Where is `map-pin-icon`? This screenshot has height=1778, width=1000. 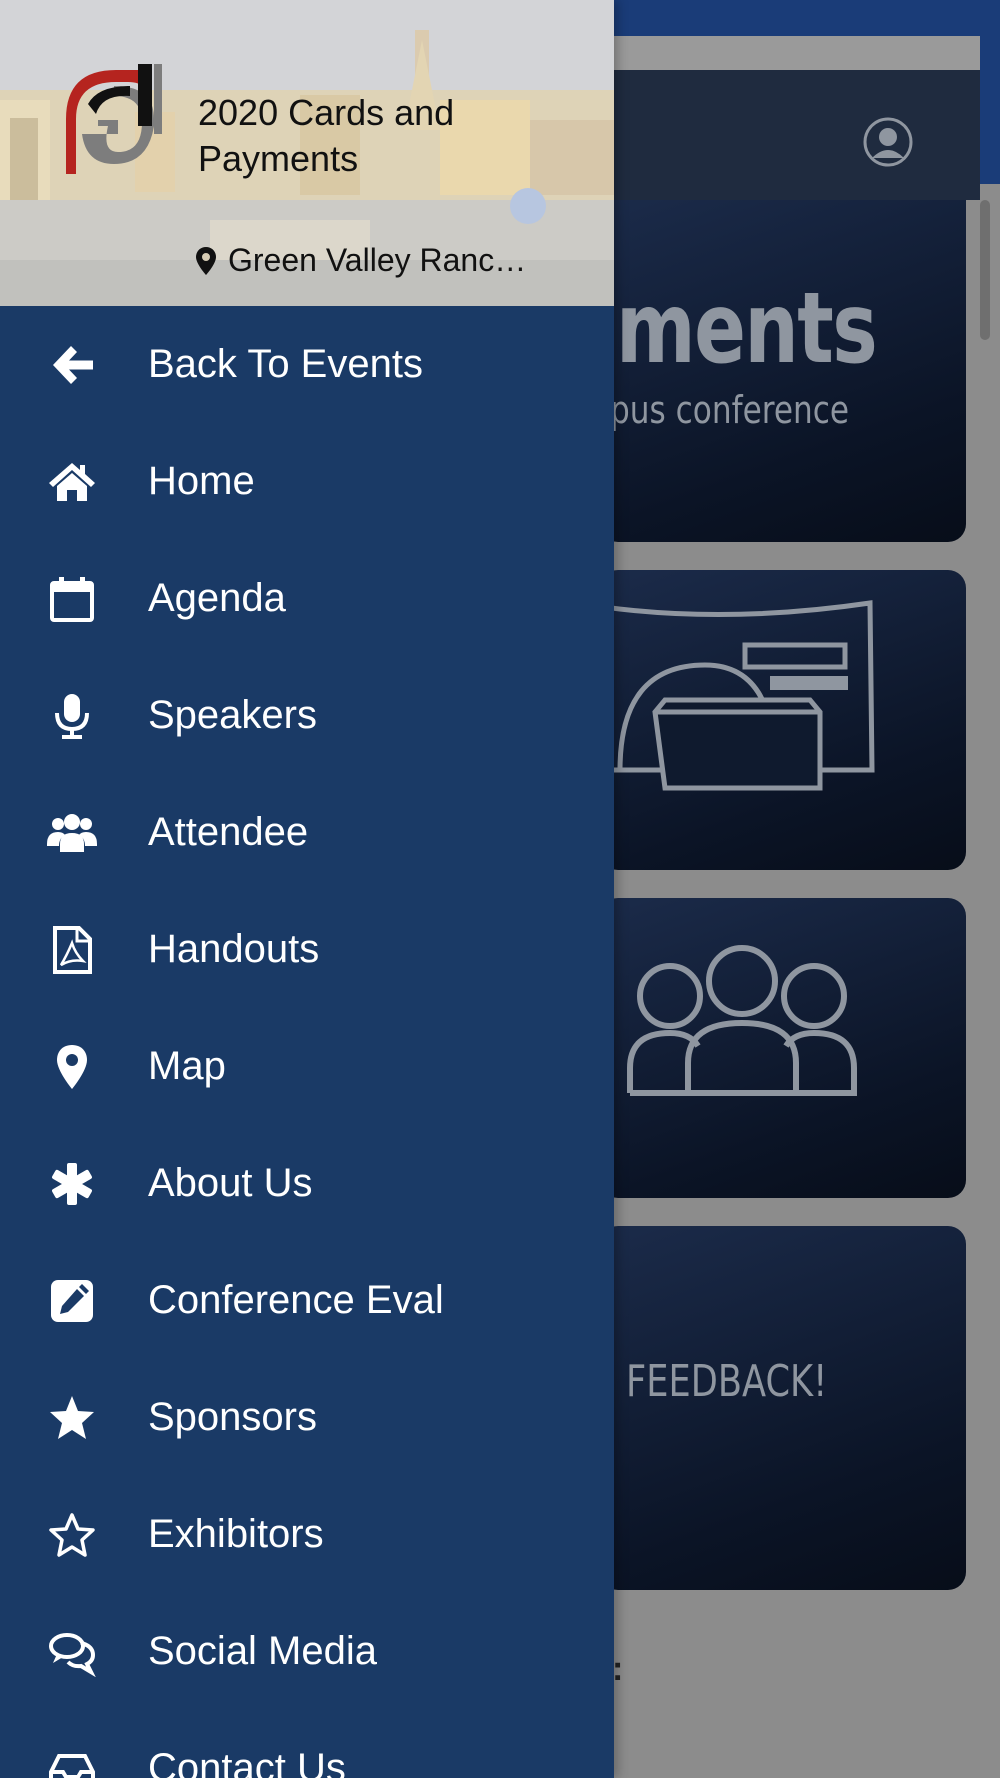
map-pin-icon is located at coordinates (72, 1067).